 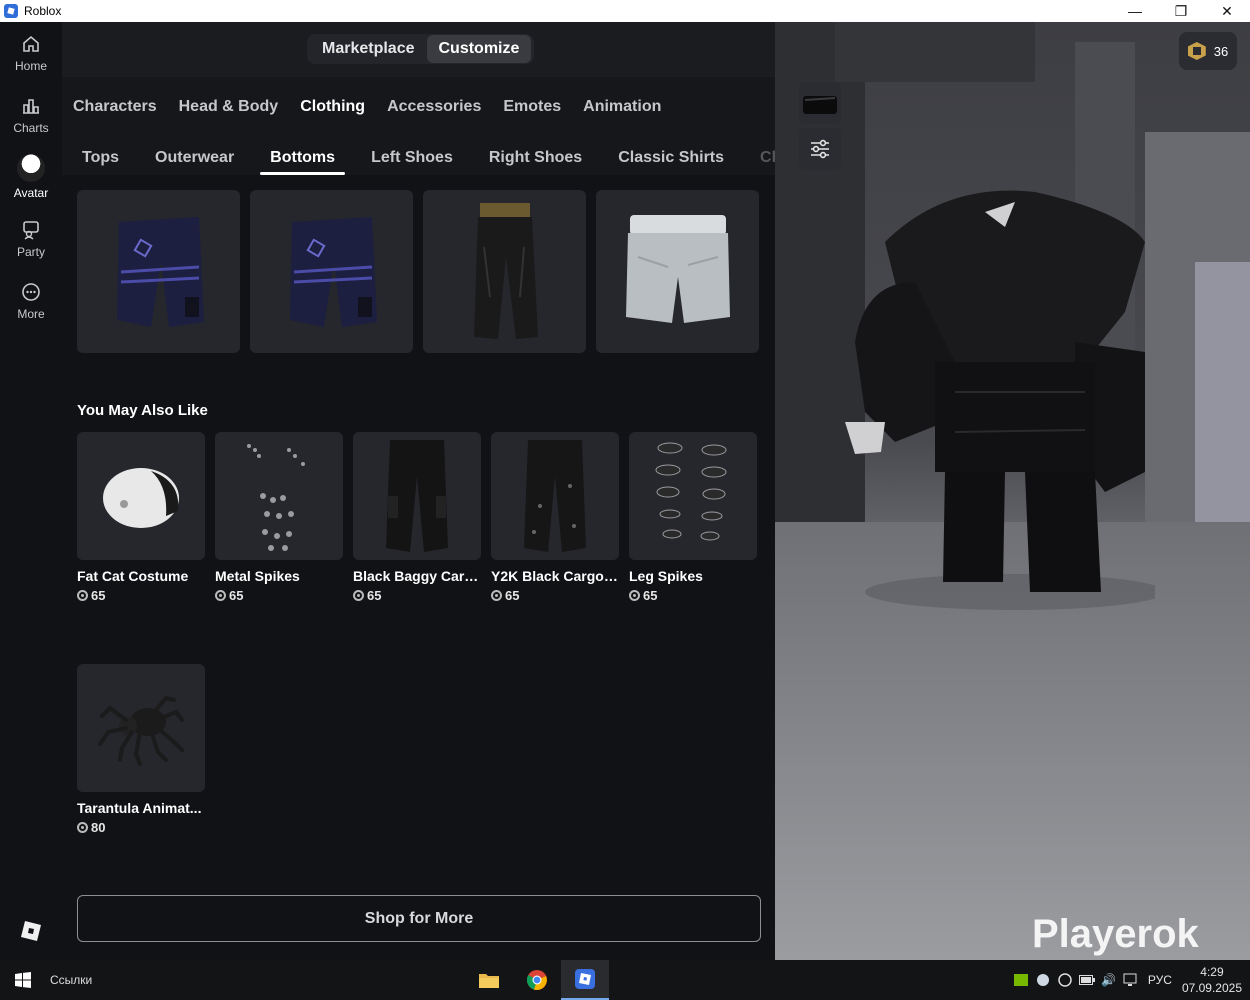 What do you see at coordinates (412, 162) in the screenshot?
I see `subtab-left-shoes: Left Shoes` at bounding box center [412, 162].